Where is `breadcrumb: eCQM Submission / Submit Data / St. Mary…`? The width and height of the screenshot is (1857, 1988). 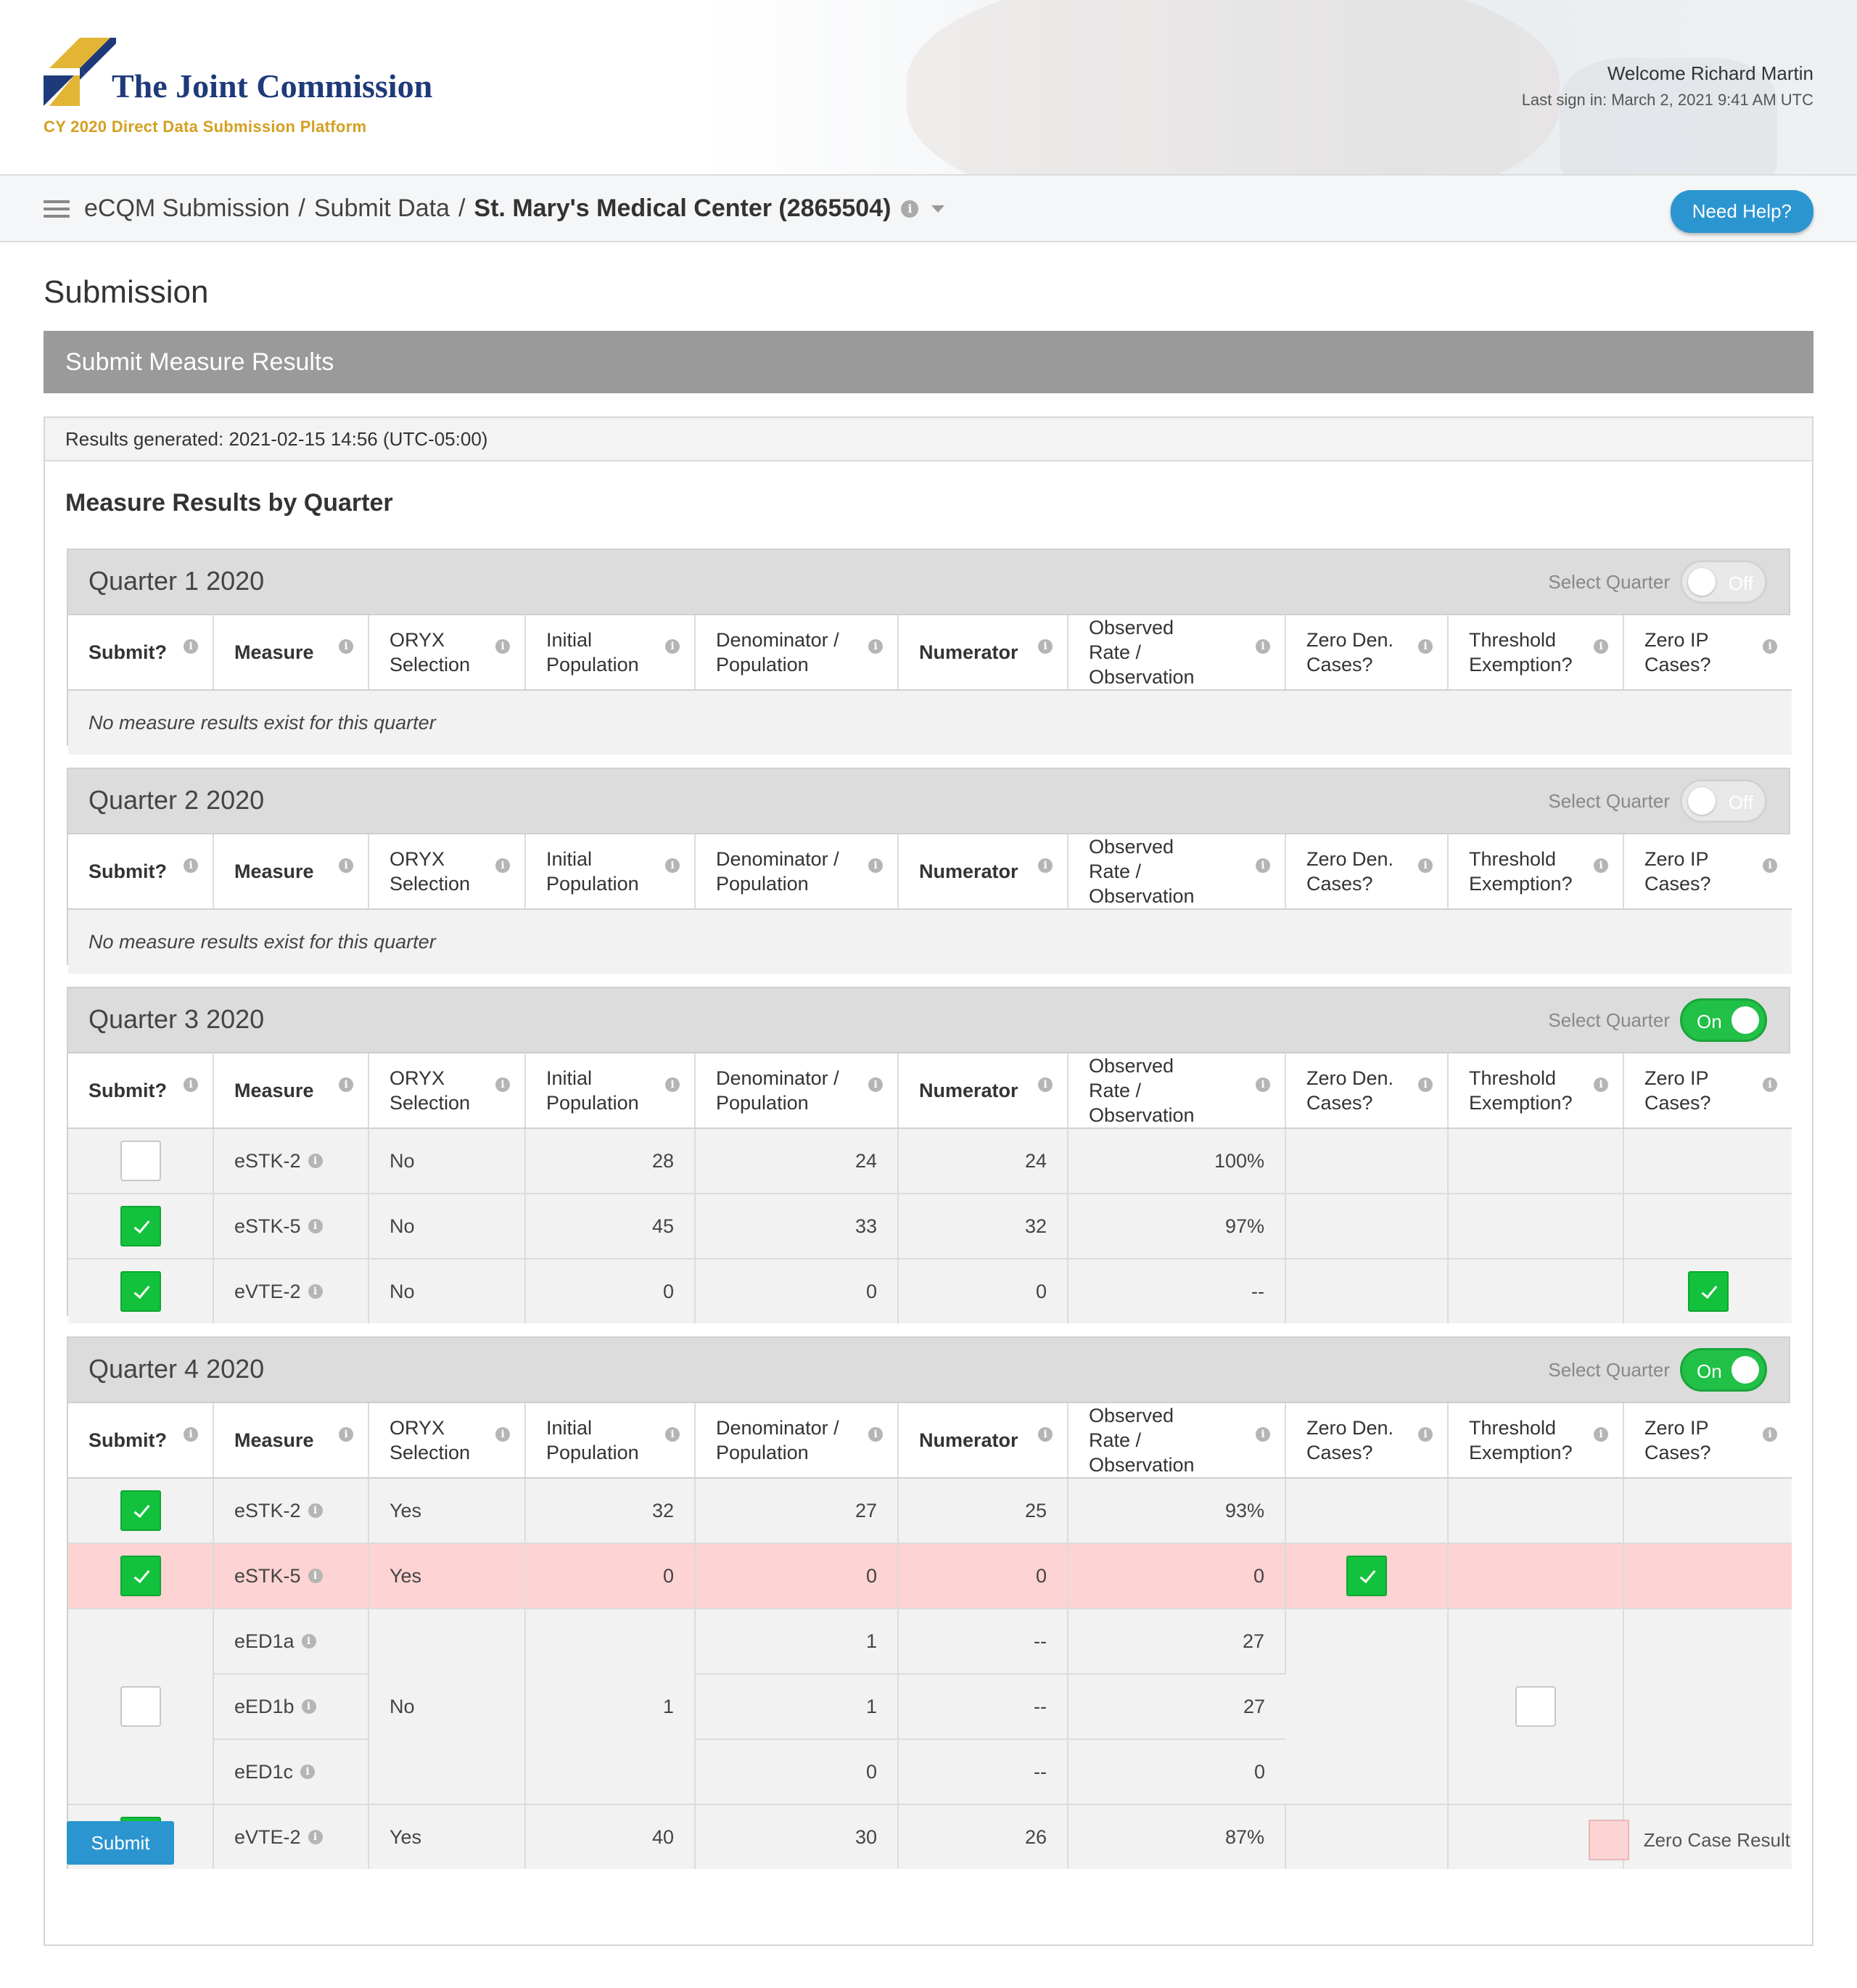
breadcrumb: eCQM Submission / Submit Data / St. Mary… is located at coordinates (514, 208).